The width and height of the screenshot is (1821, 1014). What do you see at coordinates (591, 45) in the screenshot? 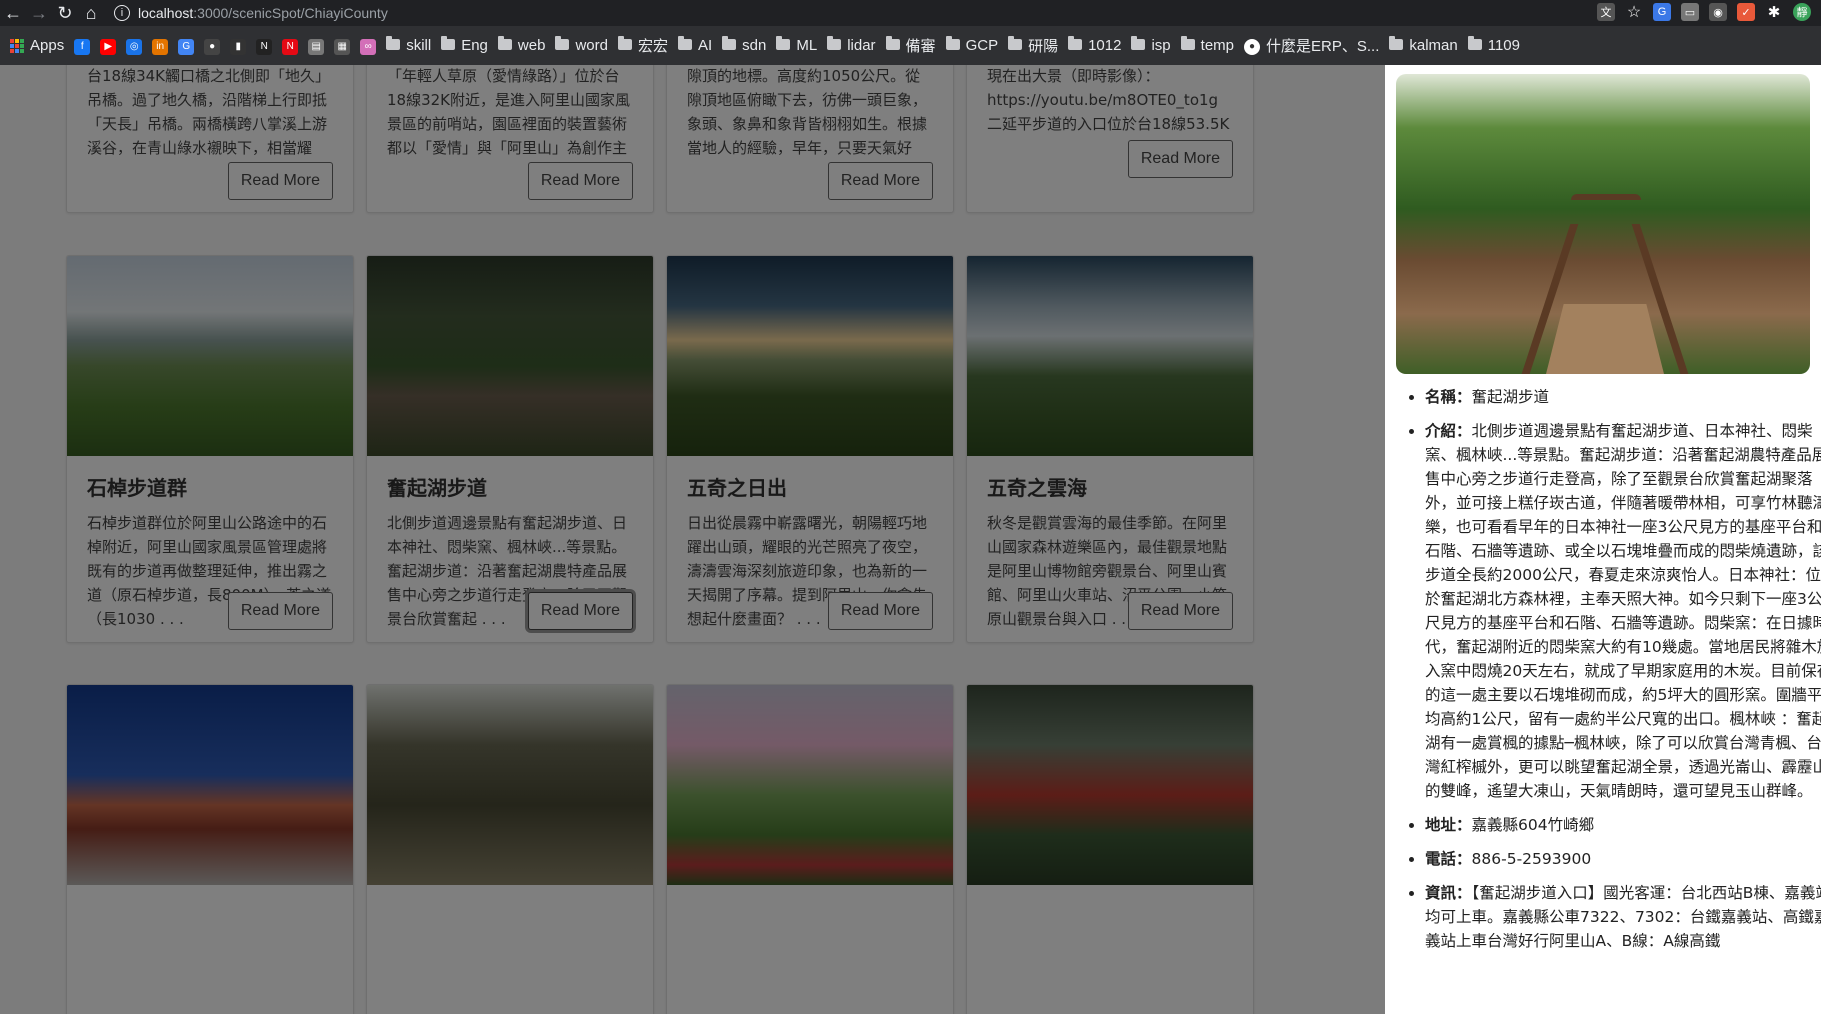
I see `bookmark-label: word` at bounding box center [591, 45].